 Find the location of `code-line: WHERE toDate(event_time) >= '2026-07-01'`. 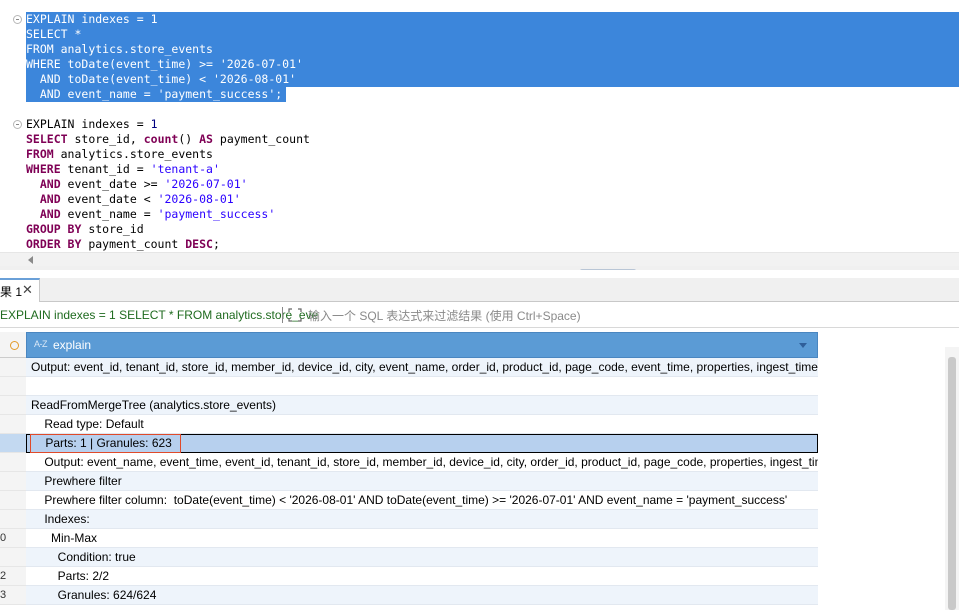

code-line: WHERE toDate(event_time) >= '2026-07-01' is located at coordinates (164, 64).